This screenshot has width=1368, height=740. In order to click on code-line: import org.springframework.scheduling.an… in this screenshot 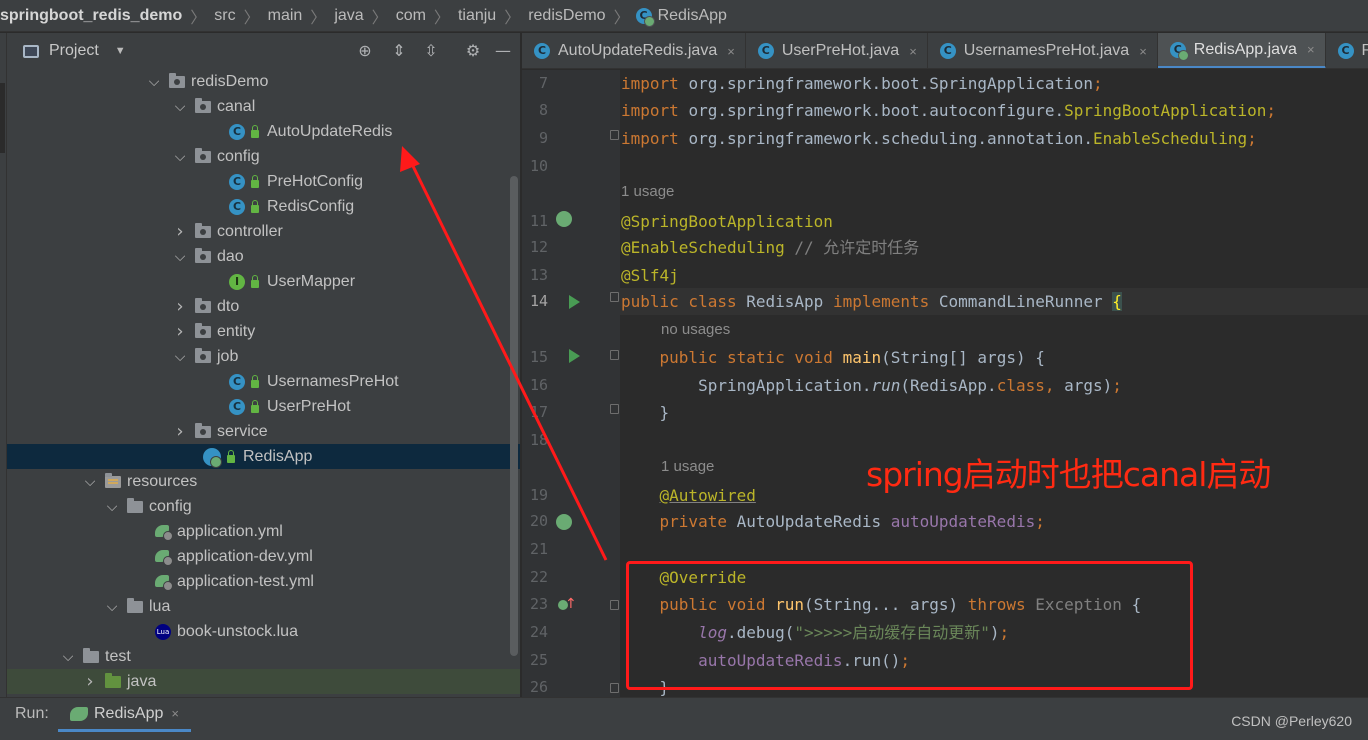, I will do `click(994, 138)`.